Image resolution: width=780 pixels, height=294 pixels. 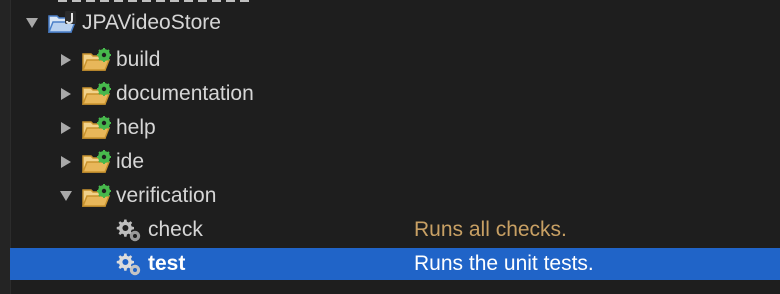 I want to click on tree-row-root: JPAVideoStore, so click(x=395, y=23).